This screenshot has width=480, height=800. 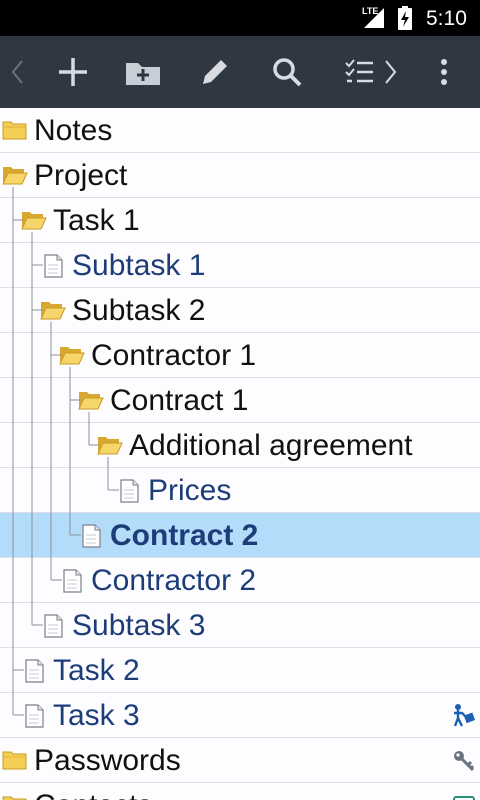 I want to click on back-icon, so click(x=17, y=72).